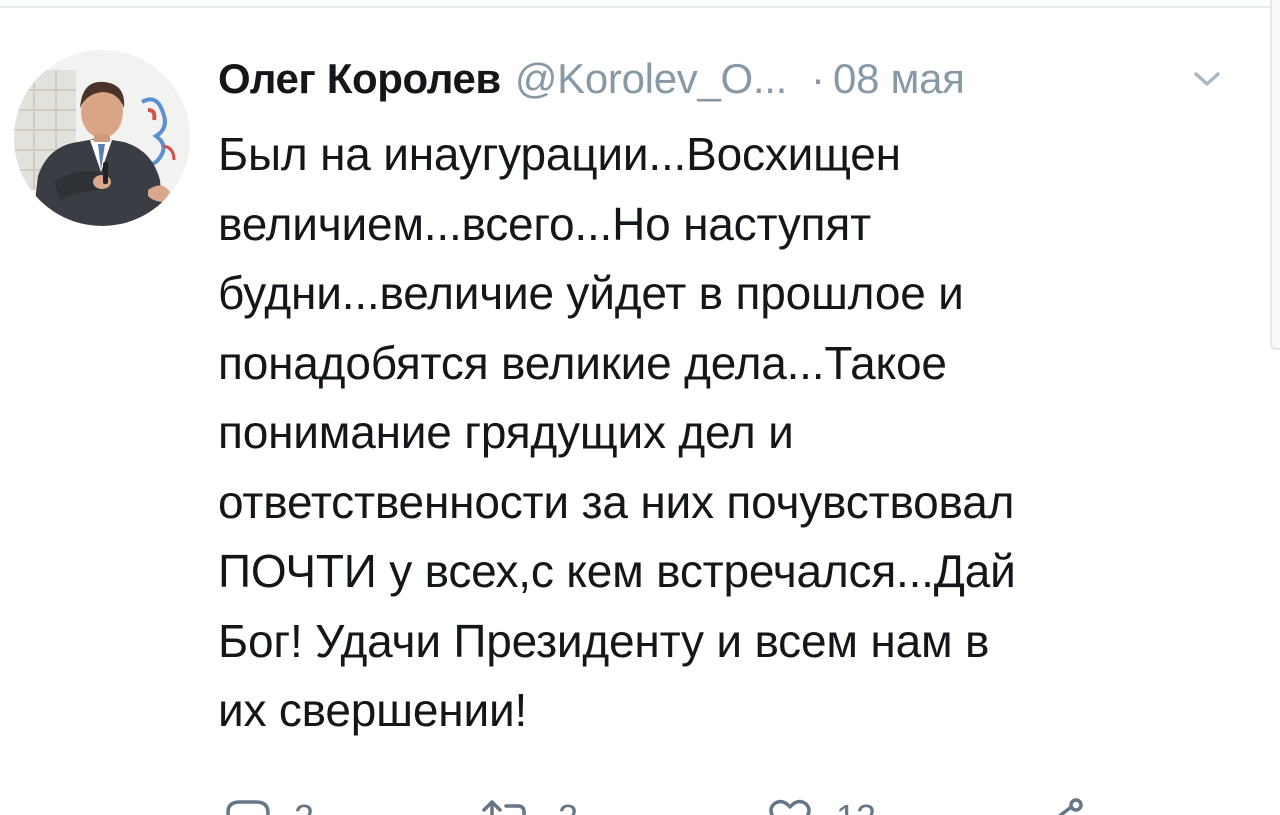 This screenshot has width=1280, height=815. Describe the element at coordinates (604, 640) in the screenshot. I see `tweet-text-line: Бог! Удачи Президенту и всем нам в` at that location.